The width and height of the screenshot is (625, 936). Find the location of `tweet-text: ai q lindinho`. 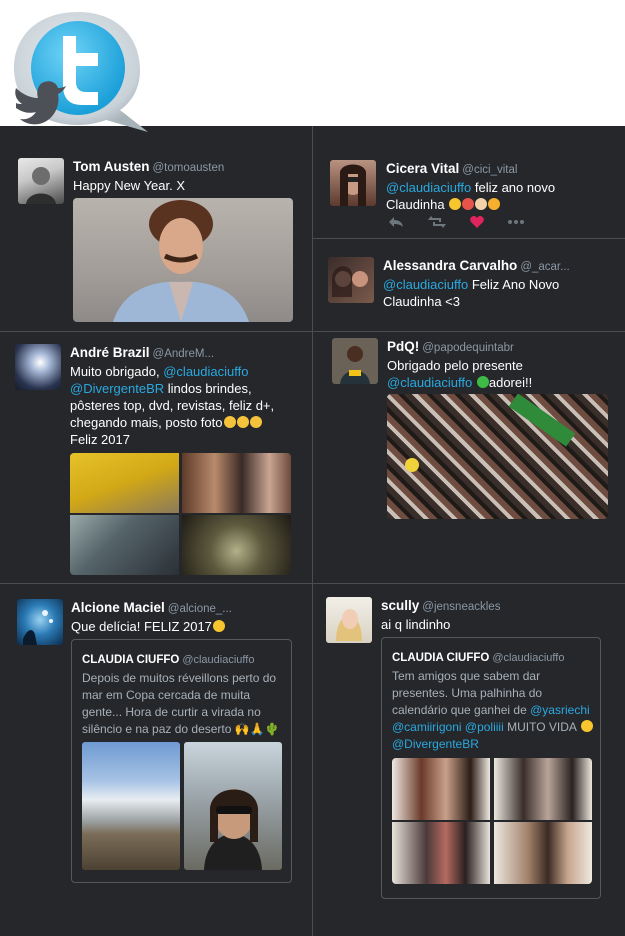

tweet-text: ai q lindinho is located at coordinates (416, 624).